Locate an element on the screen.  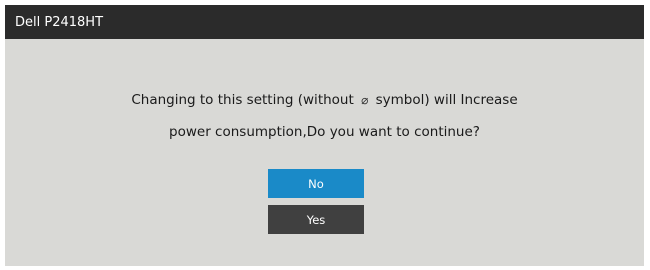
monitor-model-title: Dell P2418HT is located at coordinates (59, 22).